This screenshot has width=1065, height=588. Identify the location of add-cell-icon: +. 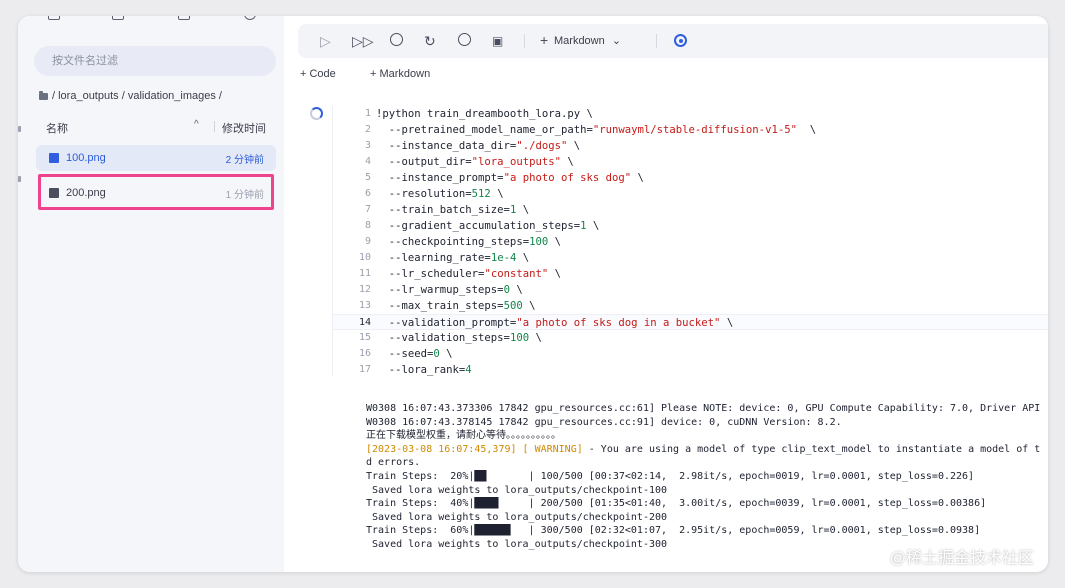
(544, 40).